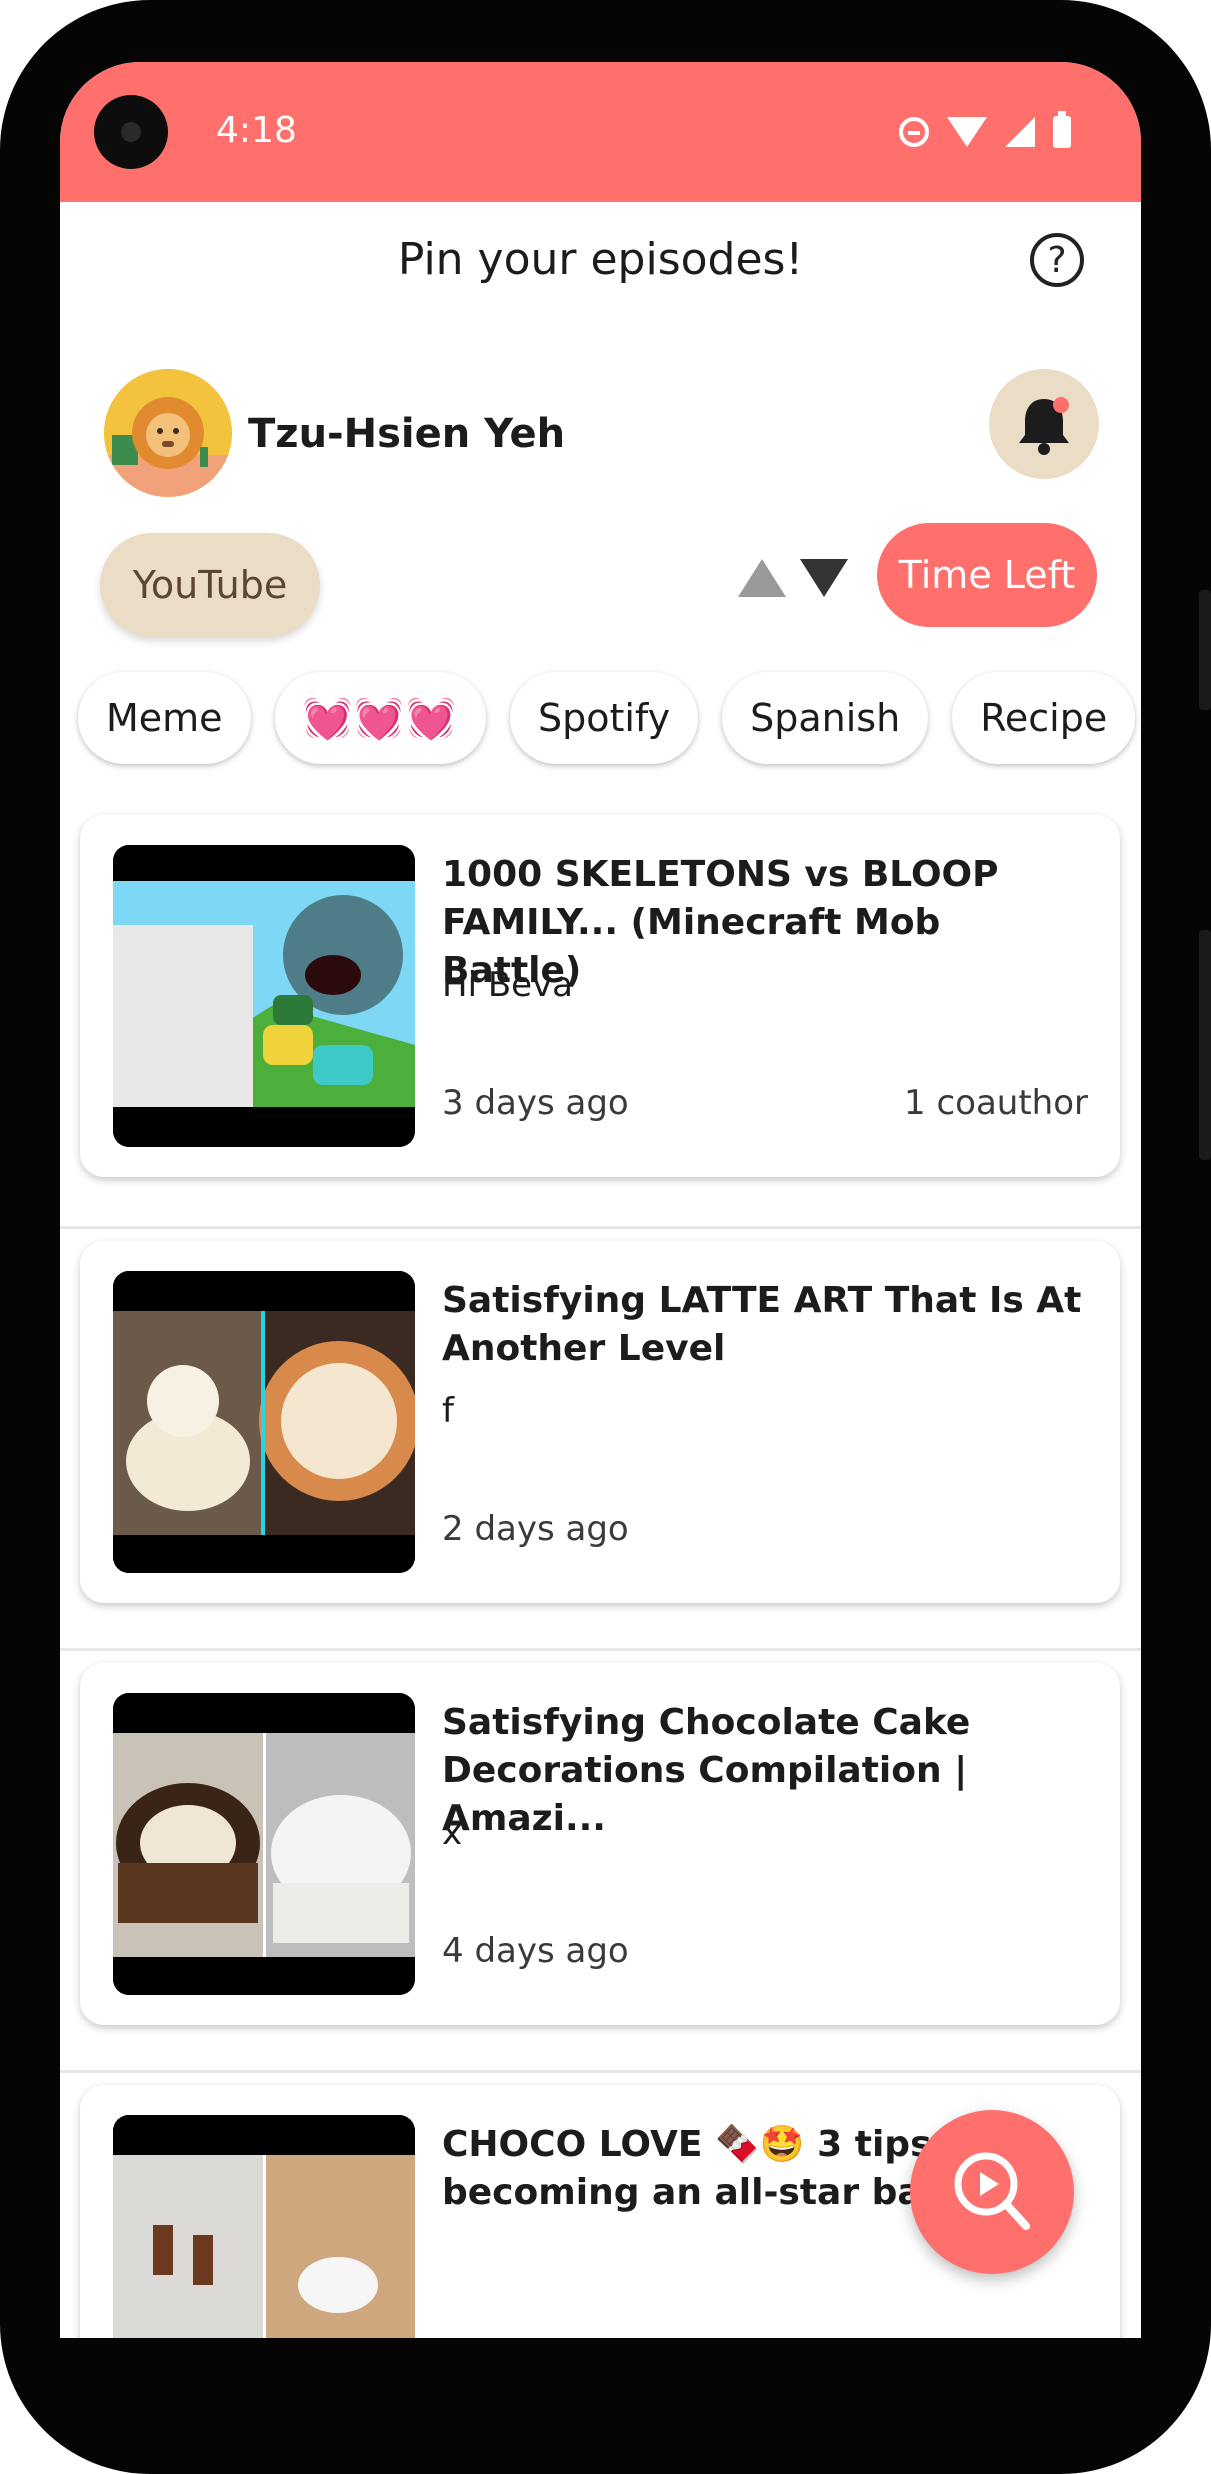 This screenshot has width=1211, height=2474. I want to click on tag-list: Meme 💓💓💓 Spotify Spanish Recipe, so click(607, 720).